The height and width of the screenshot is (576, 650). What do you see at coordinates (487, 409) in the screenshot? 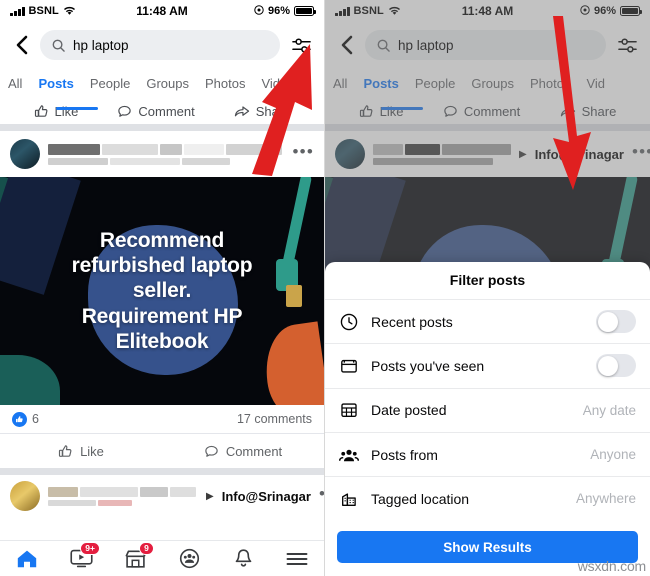
I see `filter-row-date-posted: Date posted Any date` at bounding box center [487, 409].